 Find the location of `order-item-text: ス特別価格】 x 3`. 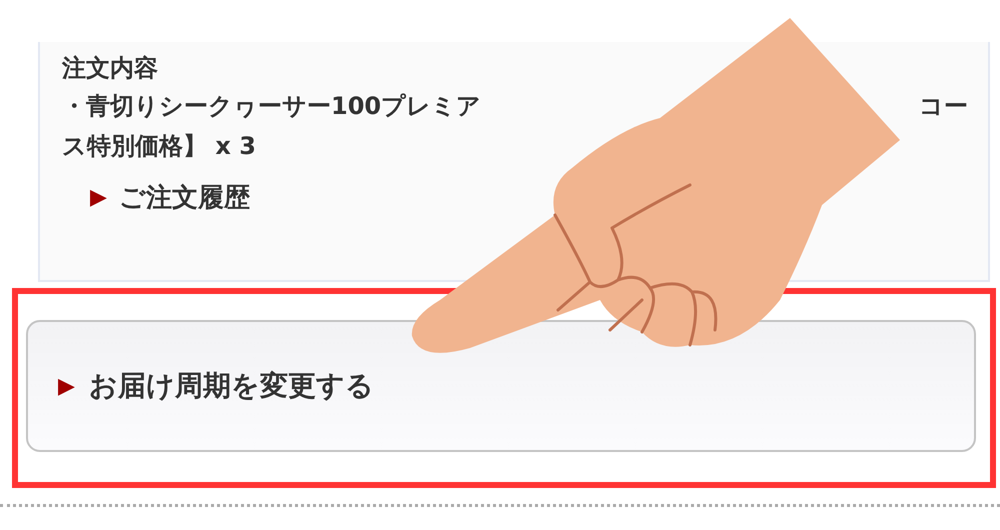

order-item-text: ス特別価格】 x 3 is located at coordinates (159, 146).